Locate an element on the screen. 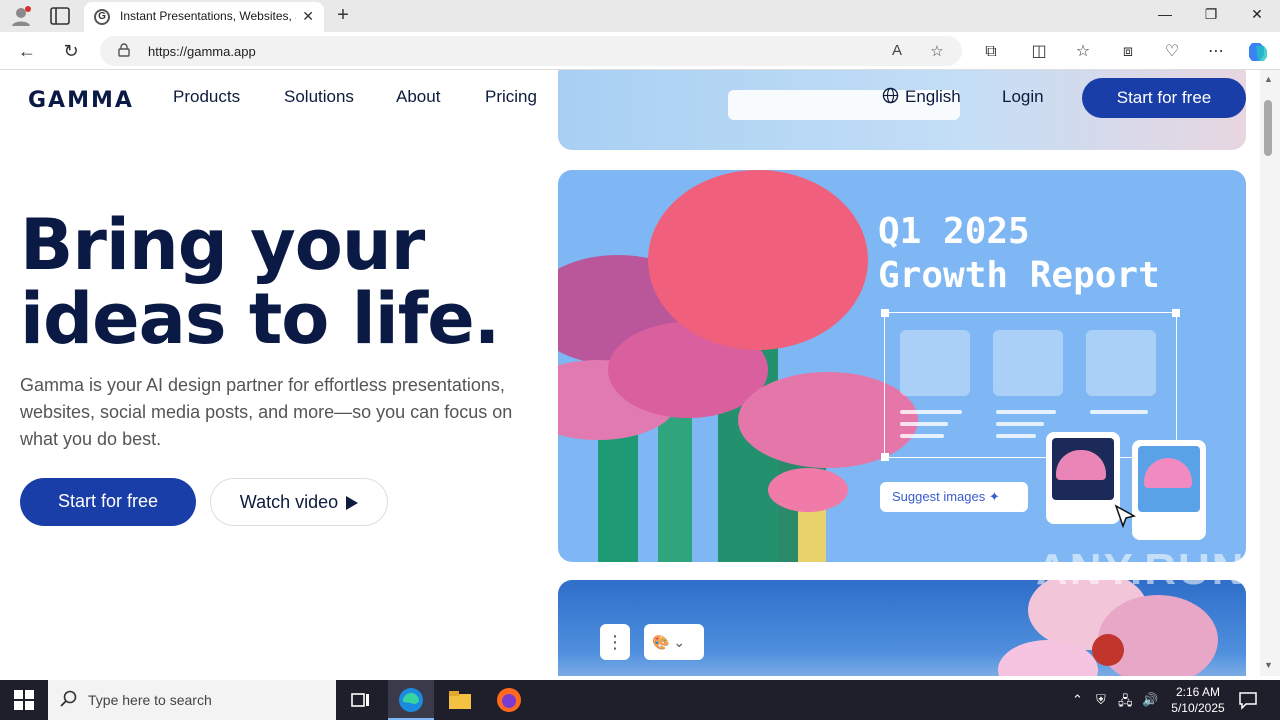 This screenshot has width=1280, height=720. play-icon is located at coordinates (352, 503).